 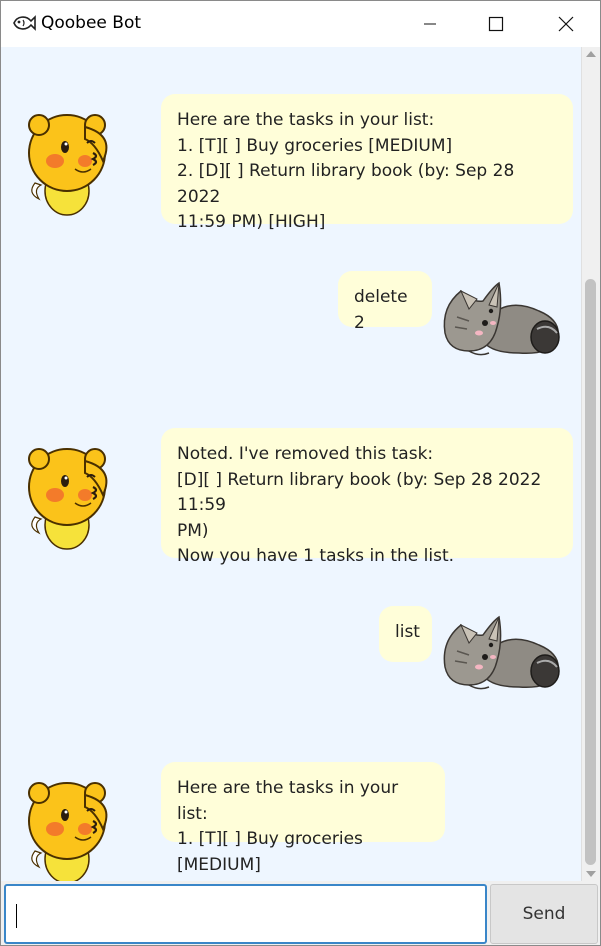 I want to click on vertical-scrollbar, so click(x=590, y=464).